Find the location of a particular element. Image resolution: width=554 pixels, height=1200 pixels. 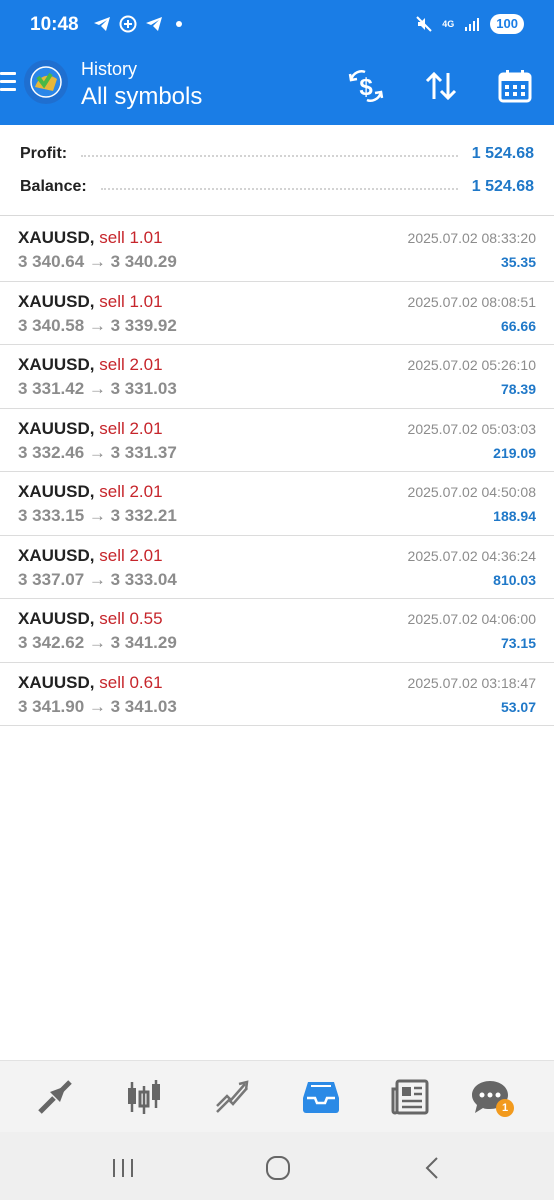

app-bar: History All symbols $ is located at coordinates (277, 88).